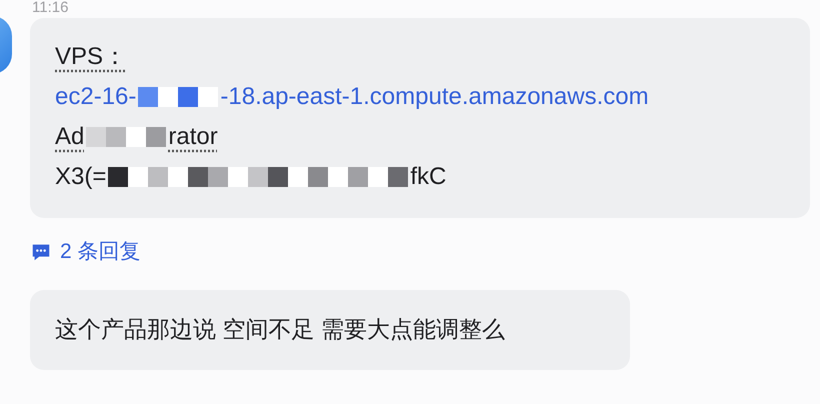 This screenshot has height=404, width=820. Describe the element at coordinates (425, 252) in the screenshot. I see `replies-link: 2 条回复` at that location.